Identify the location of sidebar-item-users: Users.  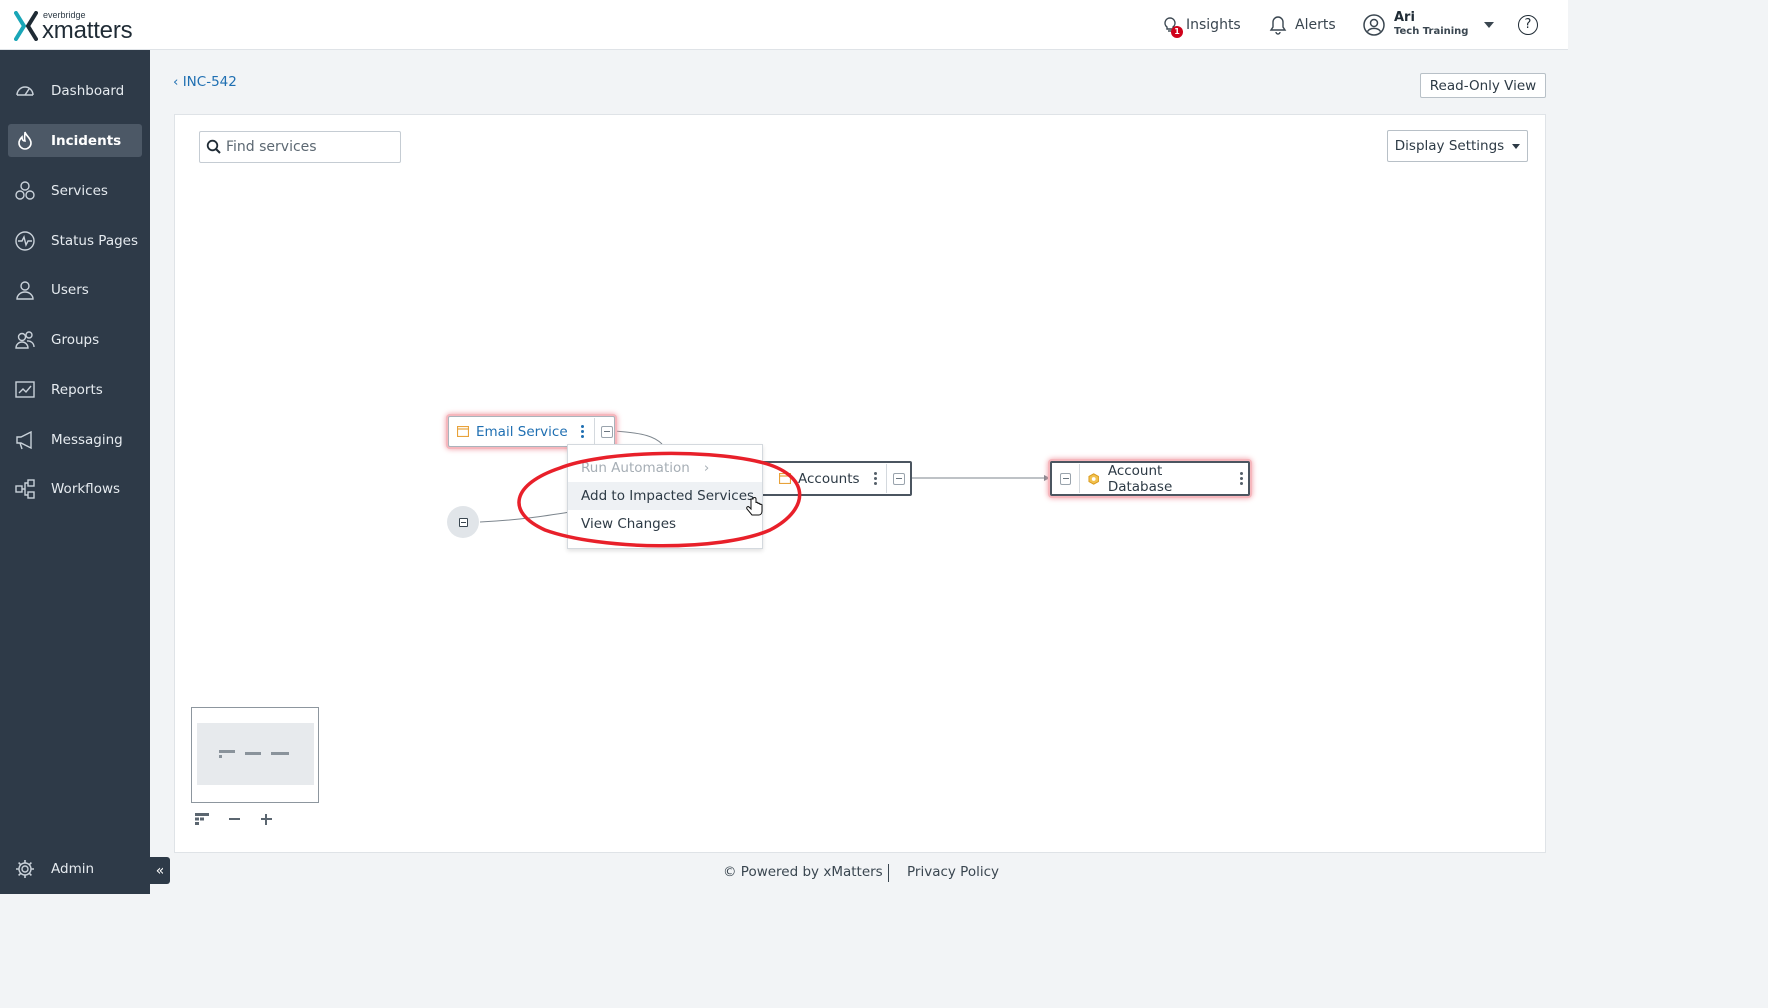
(75, 289).